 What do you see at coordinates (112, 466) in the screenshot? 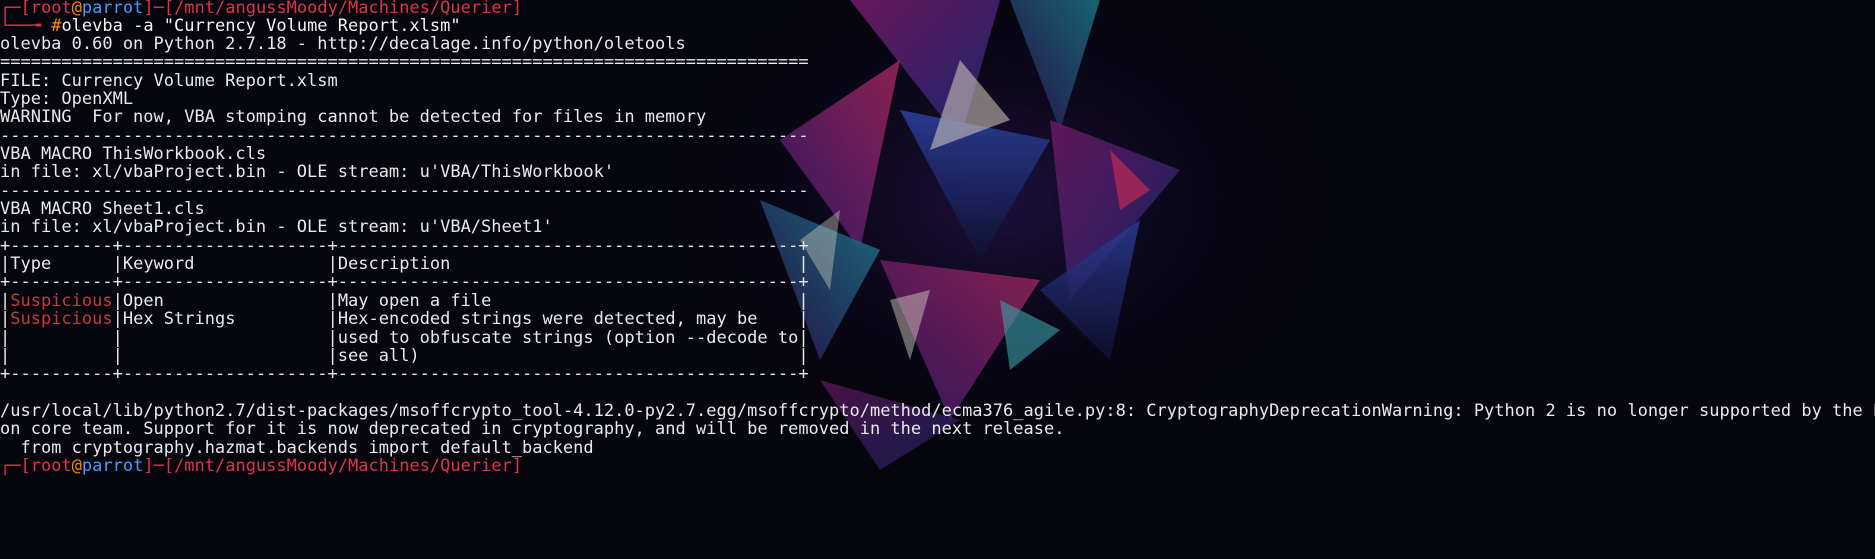
I see `prompt-host: parrot` at bounding box center [112, 466].